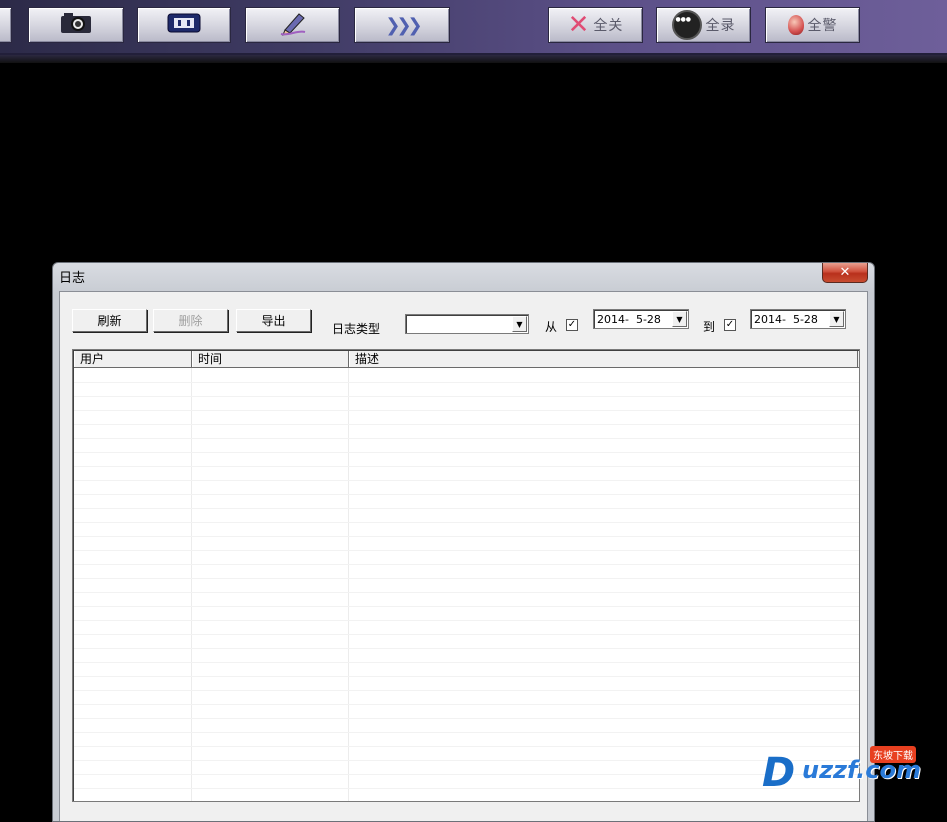 This screenshot has width=947, height=822. I want to click on log-type-select: ▼, so click(467, 324).